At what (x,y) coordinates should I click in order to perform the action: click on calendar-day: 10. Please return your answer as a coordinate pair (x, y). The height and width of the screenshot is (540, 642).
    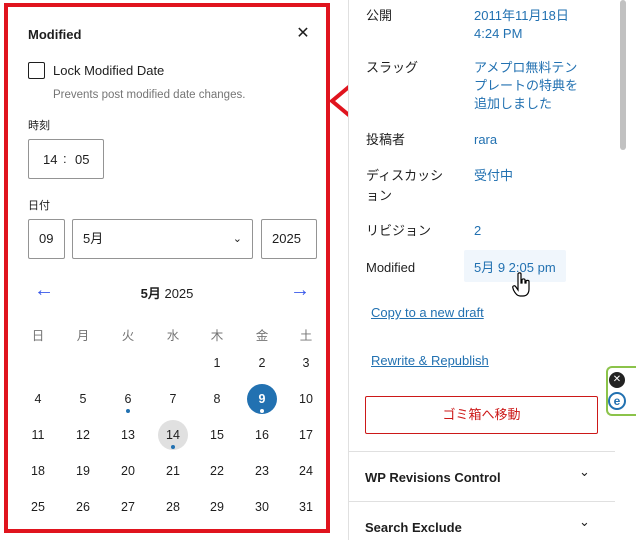
    Looking at the image, I should click on (306, 399).